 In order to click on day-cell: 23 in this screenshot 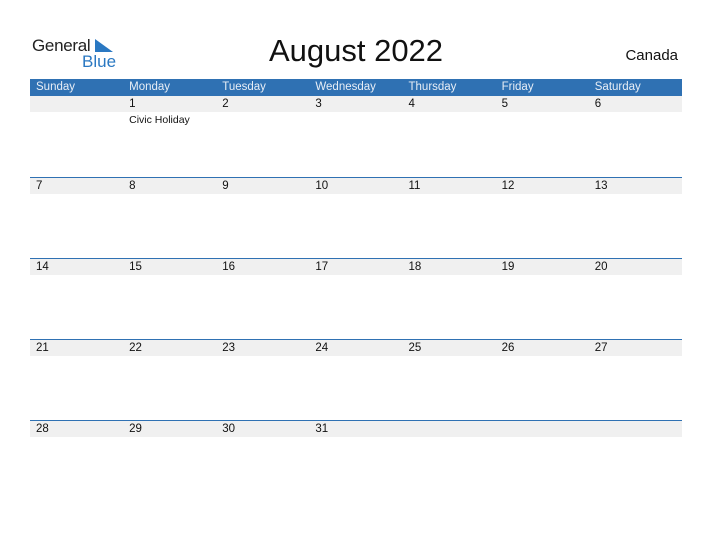, I will do `click(262, 348)`.